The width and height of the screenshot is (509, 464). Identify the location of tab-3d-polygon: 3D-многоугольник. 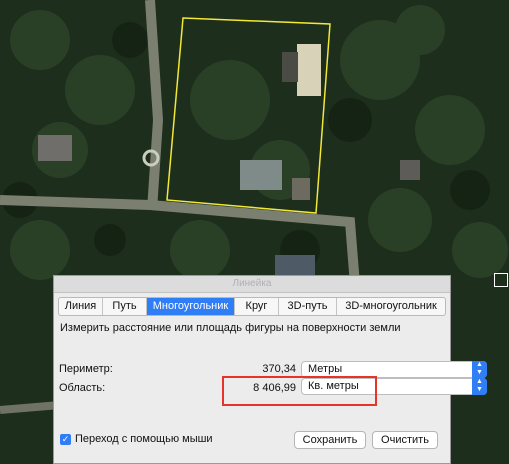
(391, 306).